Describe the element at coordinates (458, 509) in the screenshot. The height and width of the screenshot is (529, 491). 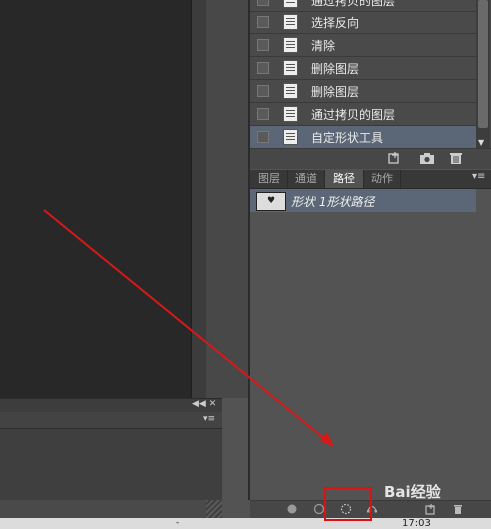
I see `delete-path-icon` at that location.